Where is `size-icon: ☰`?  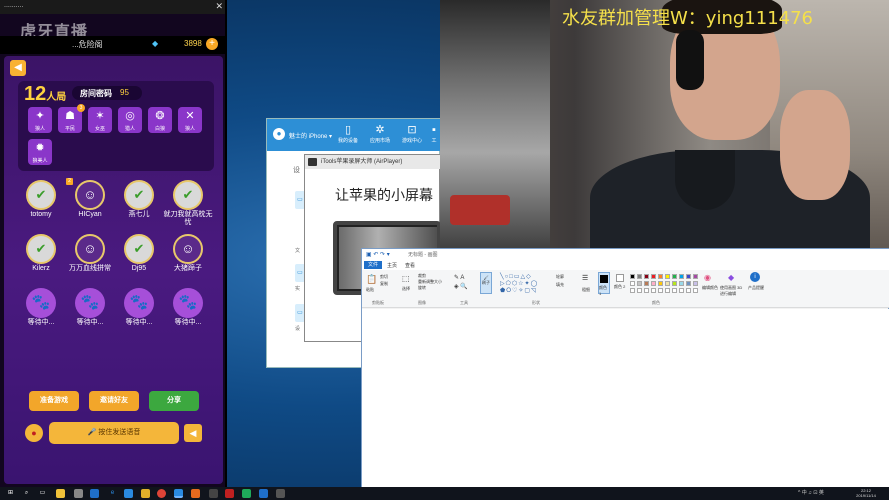 size-icon: ☰ is located at coordinates (585, 278).